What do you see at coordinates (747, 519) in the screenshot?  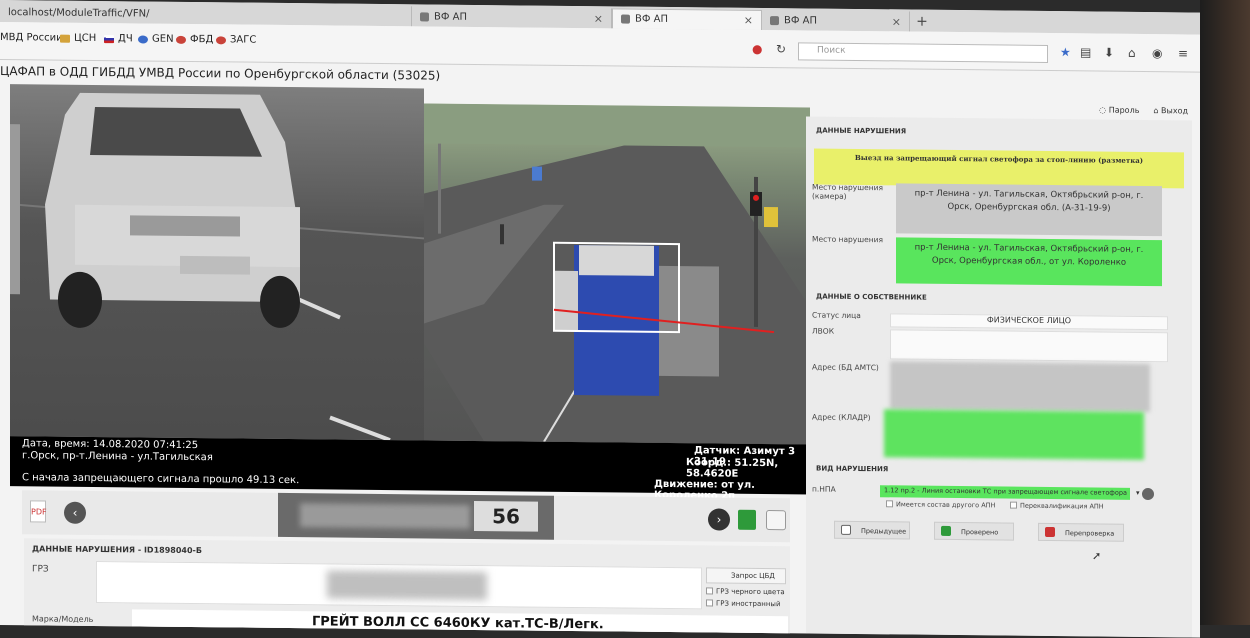 I see `video-icon` at bounding box center [747, 519].